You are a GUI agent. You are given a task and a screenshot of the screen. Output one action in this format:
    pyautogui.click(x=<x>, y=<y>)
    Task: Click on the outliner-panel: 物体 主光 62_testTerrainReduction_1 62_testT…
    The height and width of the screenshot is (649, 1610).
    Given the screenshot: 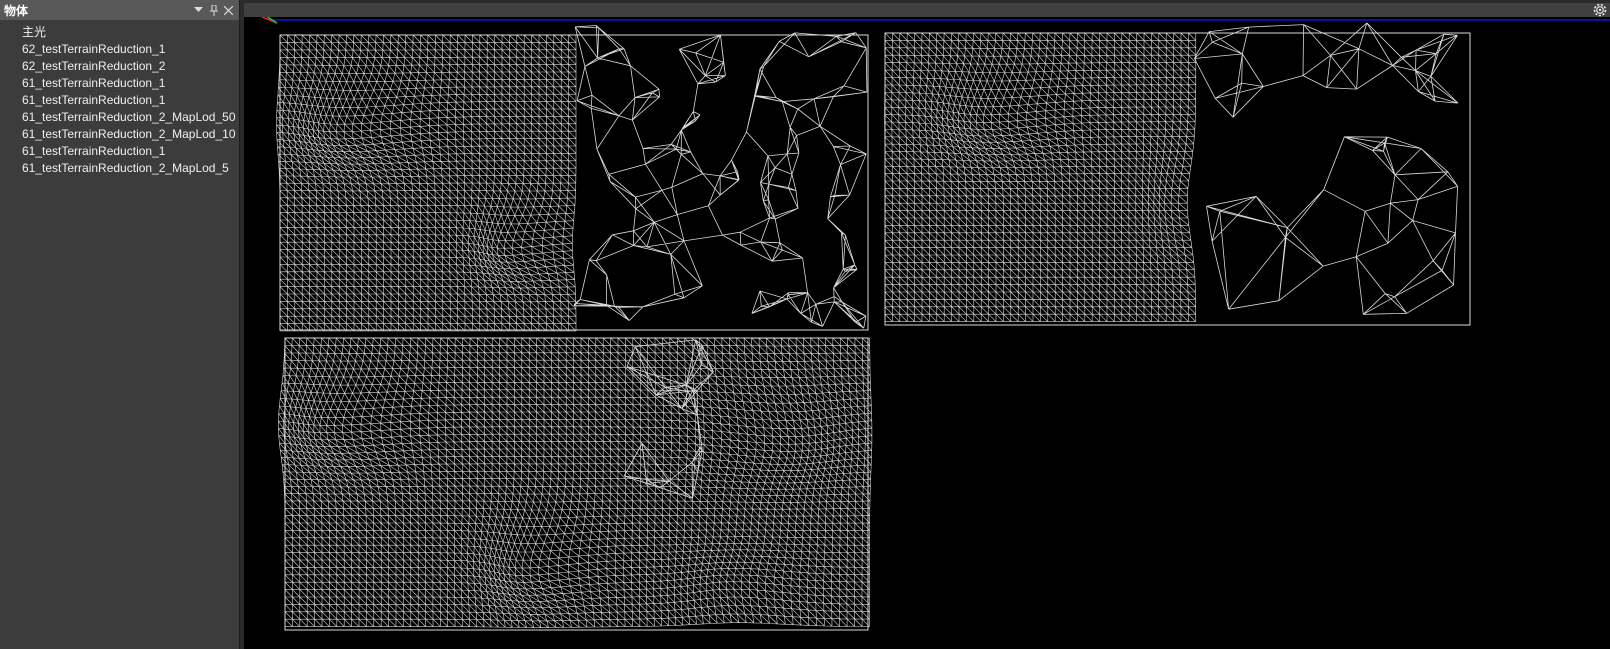 What is the action you would take?
    pyautogui.click(x=120, y=324)
    